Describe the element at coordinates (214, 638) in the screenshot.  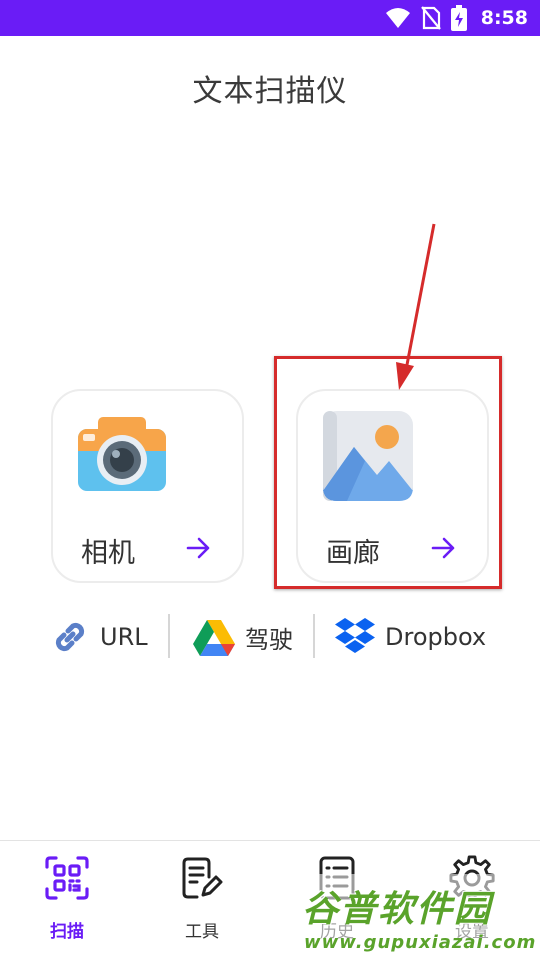
I see `google-drive-icon` at that location.